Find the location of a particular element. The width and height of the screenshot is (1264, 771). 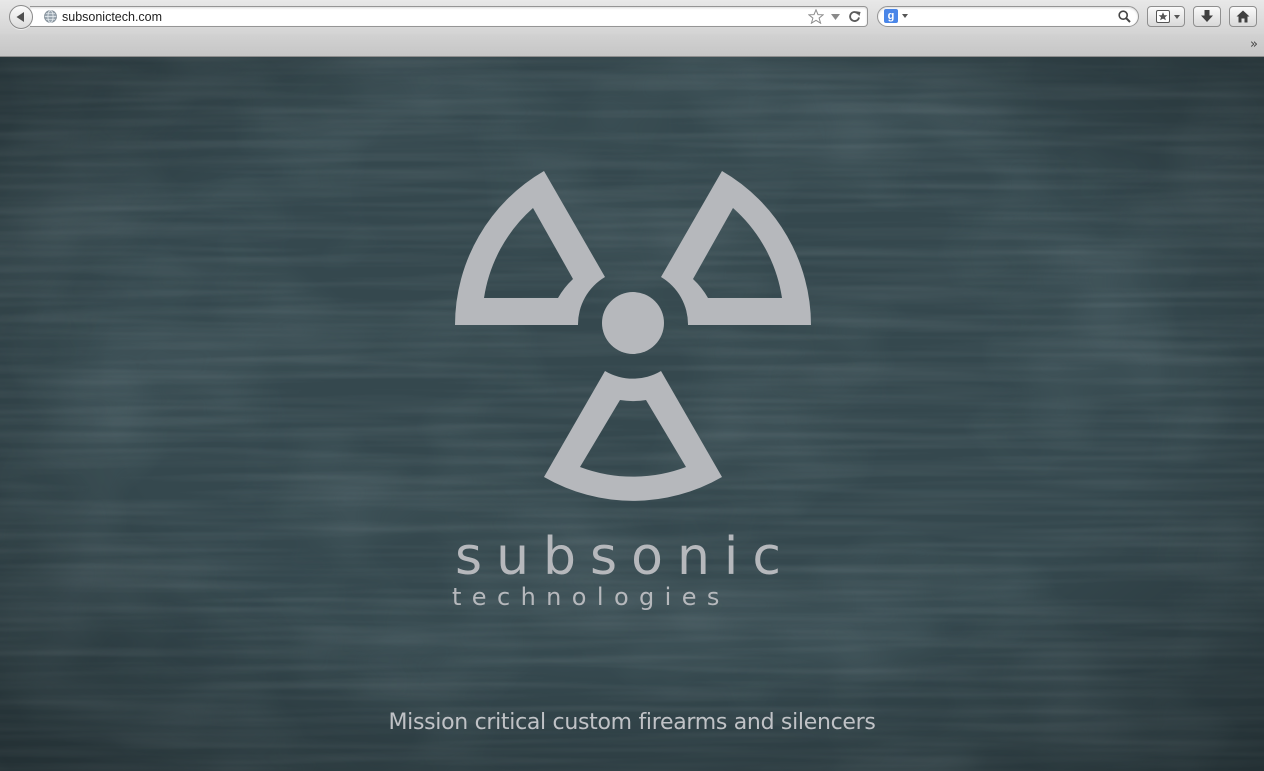

url-text: subsonictech.com is located at coordinates (112, 17).